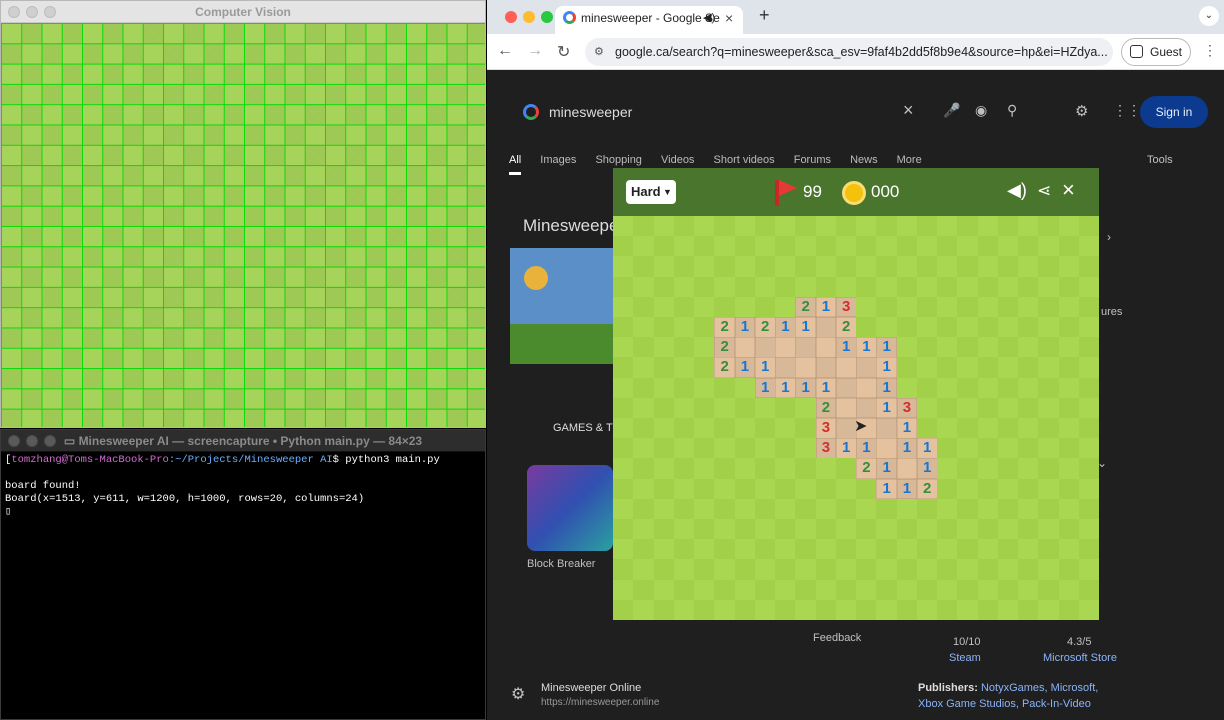  What do you see at coordinates (1017, 190) in the screenshot?
I see `volume-icon: ◀)` at bounding box center [1017, 190].